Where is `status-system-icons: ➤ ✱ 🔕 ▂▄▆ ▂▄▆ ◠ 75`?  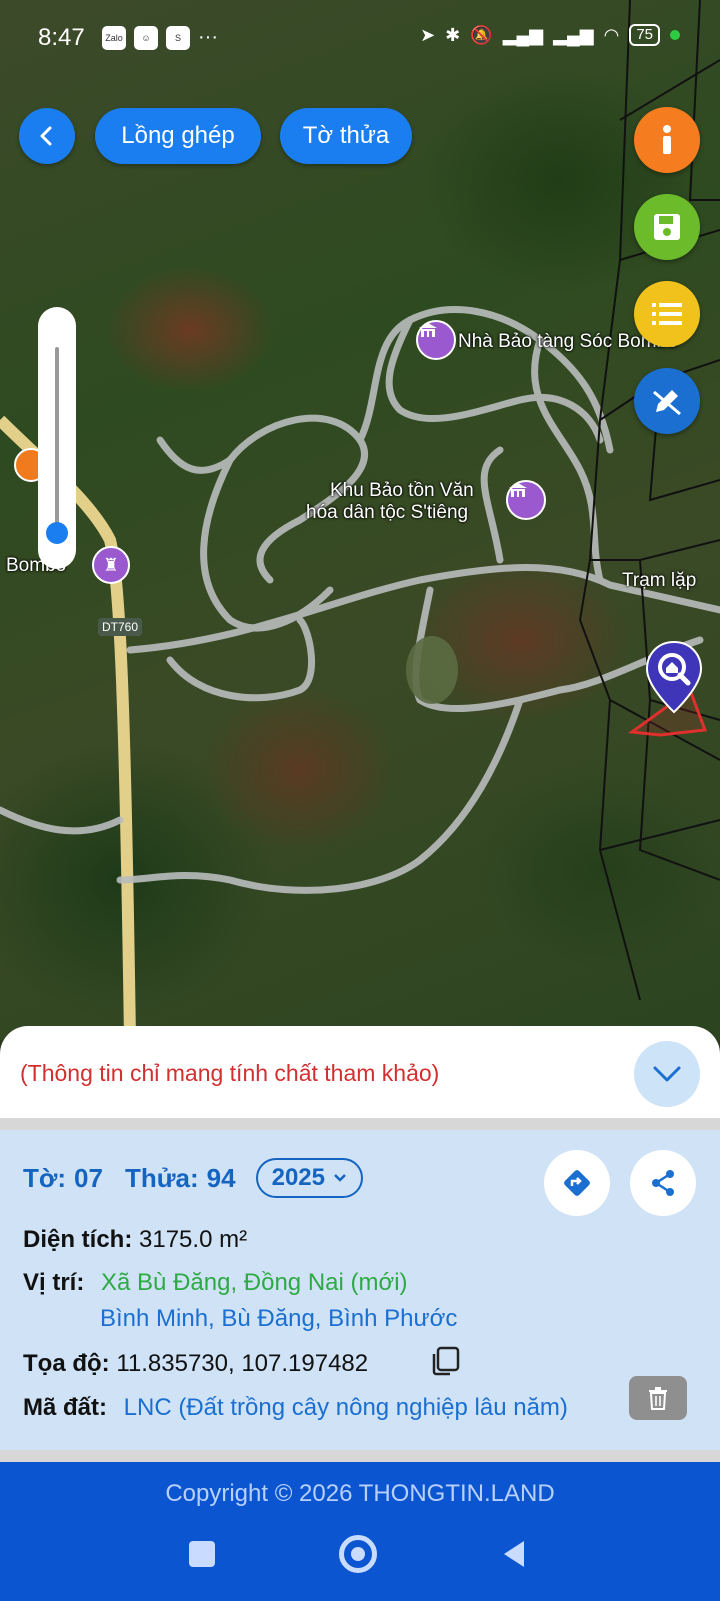 status-system-icons: ➤ ✱ 🔕 ▂▄▆ ▂▄▆ ◠ 75 is located at coordinates (550, 35).